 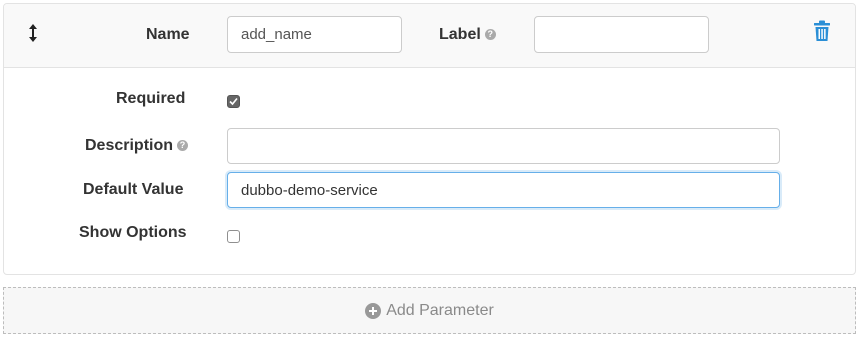 What do you see at coordinates (373, 310) in the screenshot?
I see `plus-circle-icon` at bounding box center [373, 310].